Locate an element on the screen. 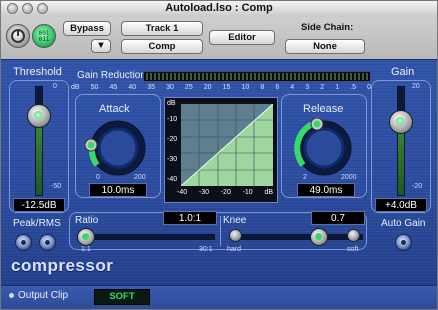  window-title: Autoload.lso : Comp is located at coordinates (219, 8).